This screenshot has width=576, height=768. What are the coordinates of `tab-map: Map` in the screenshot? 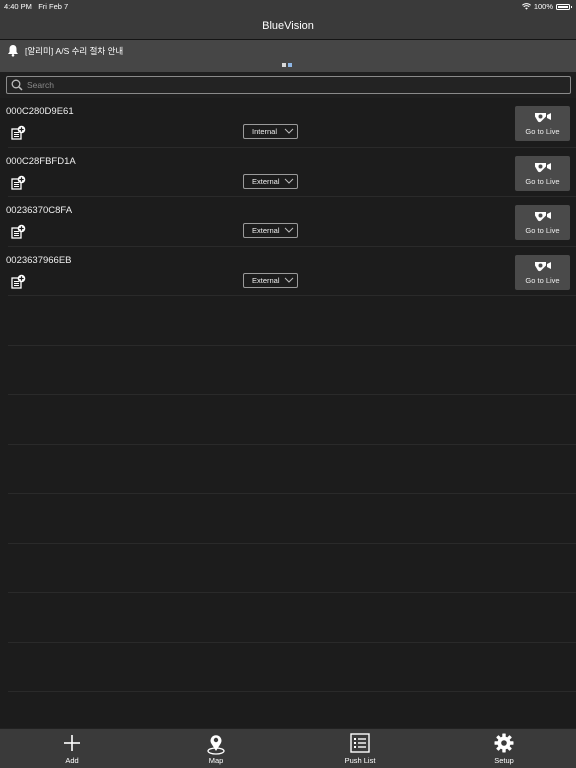 It's located at (216, 748).